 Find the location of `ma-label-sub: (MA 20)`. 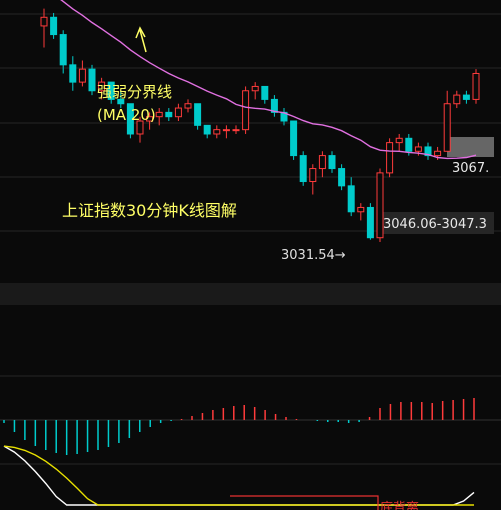

ma-label-sub: (MA 20) is located at coordinates (126, 115).